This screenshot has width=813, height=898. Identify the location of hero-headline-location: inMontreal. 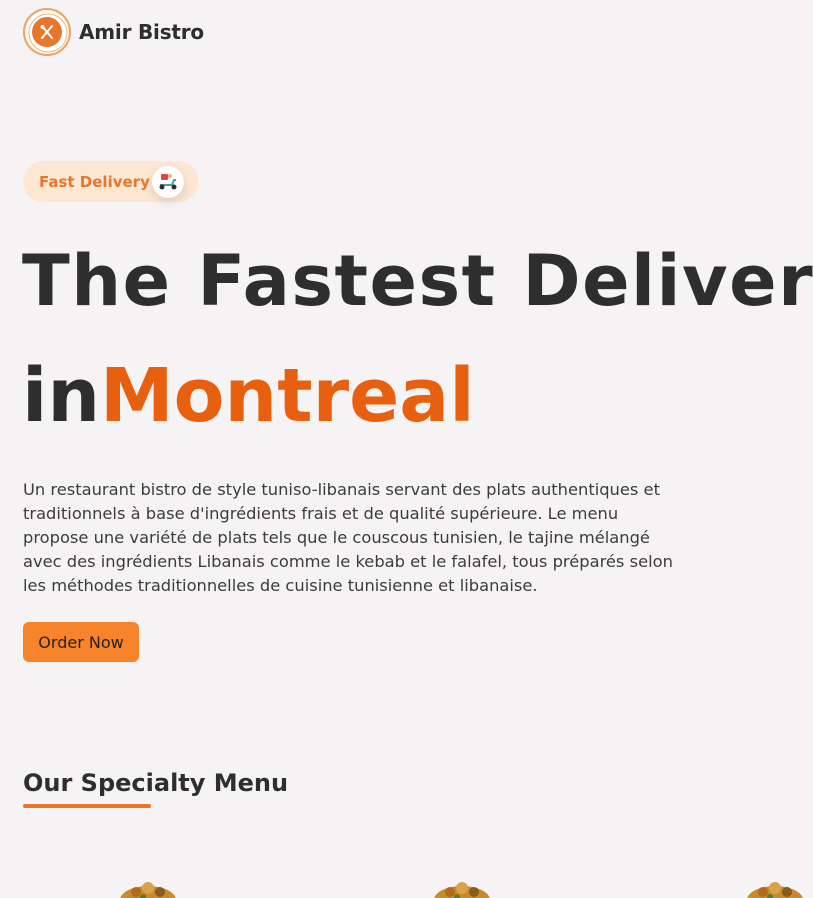
(248, 396).